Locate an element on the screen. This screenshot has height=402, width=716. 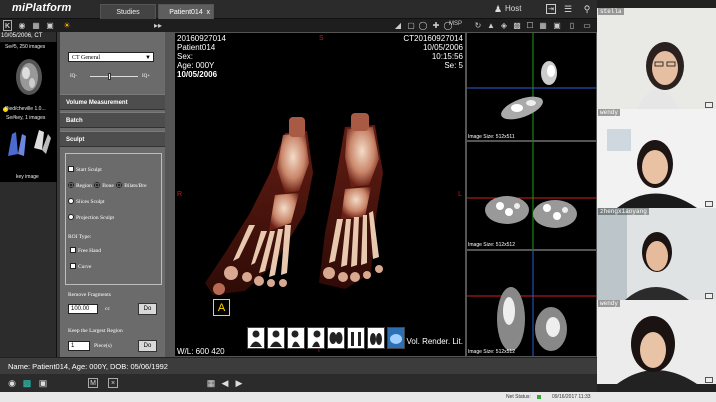
pieces-input: 1 is located at coordinates (79, 346).